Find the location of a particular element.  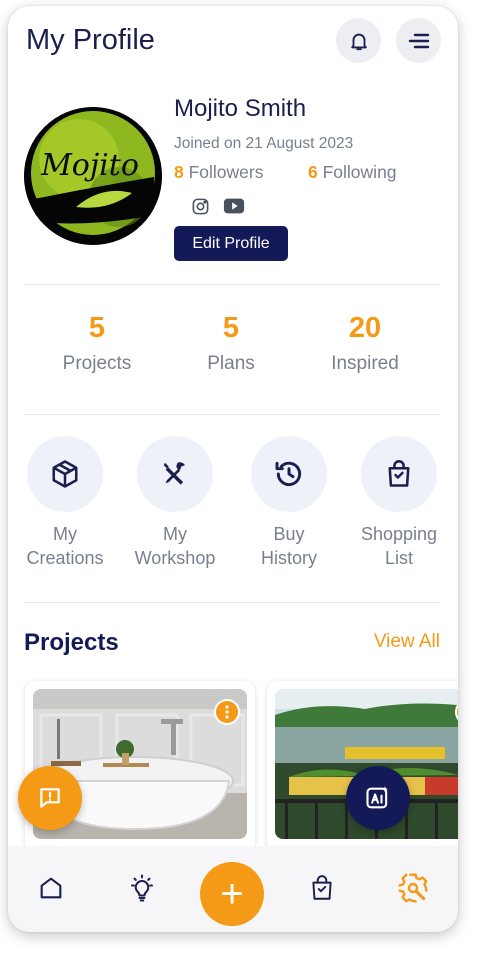

settings-icon is located at coordinates (413, 888).